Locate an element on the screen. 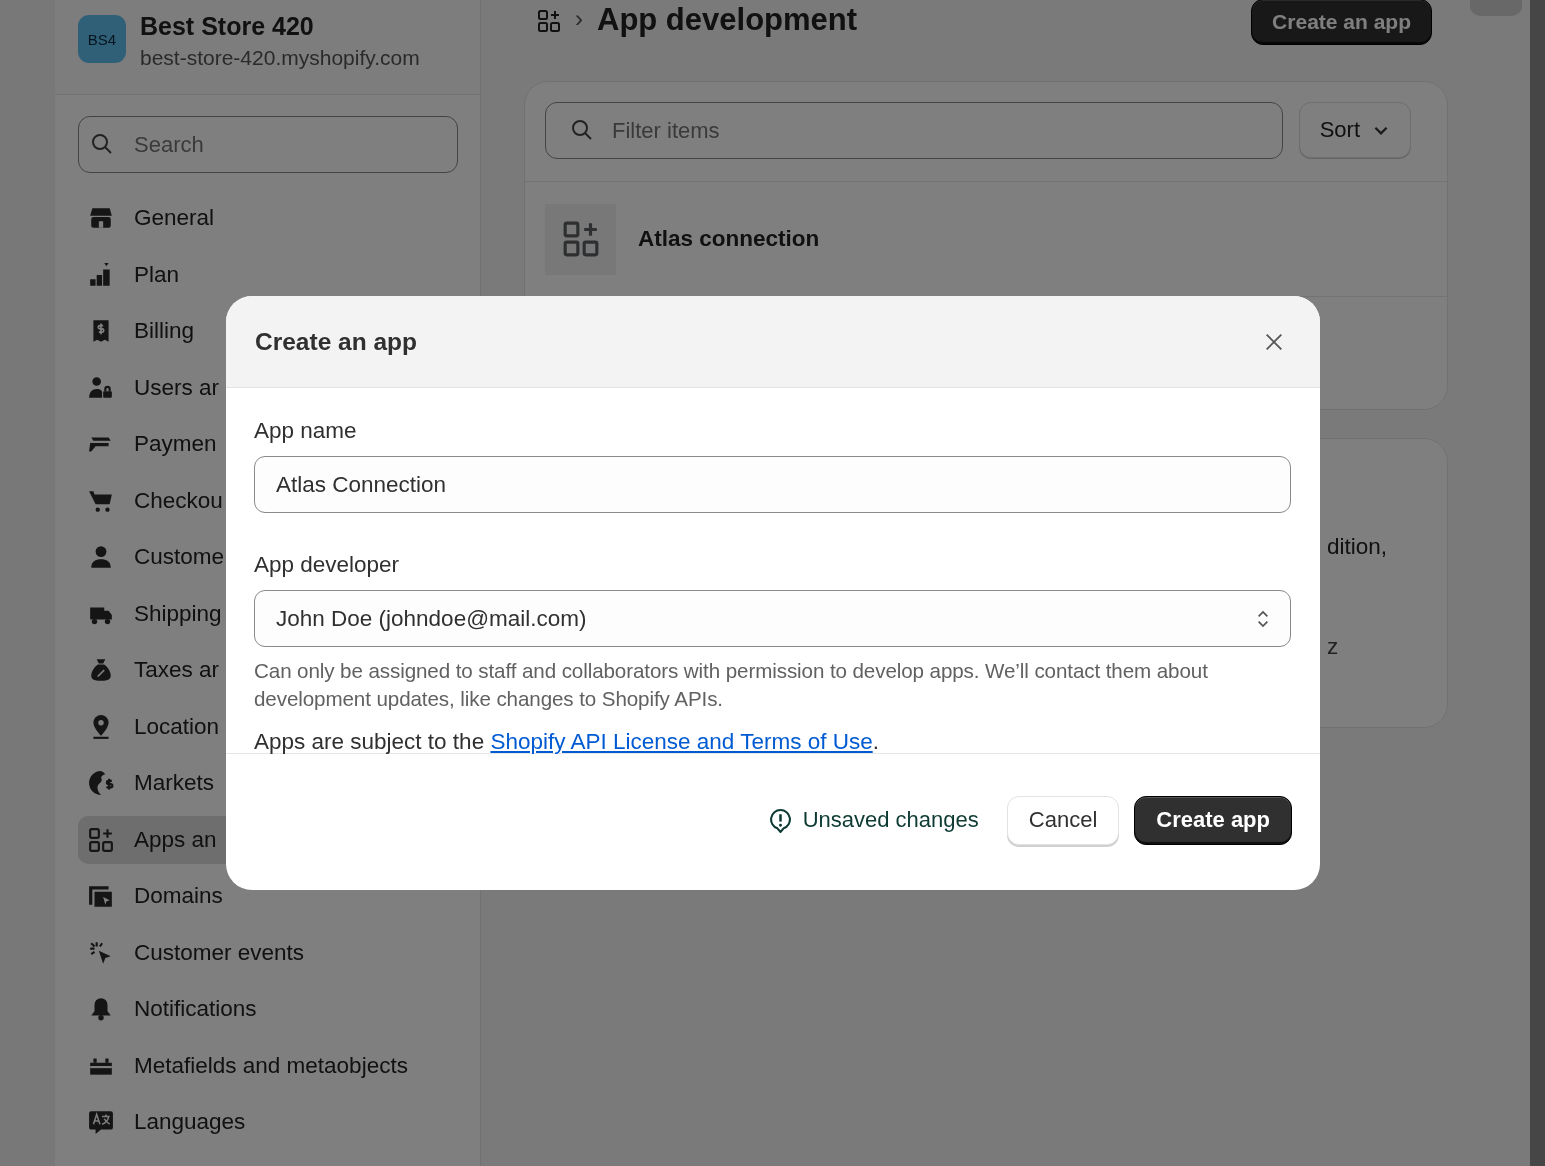  terms-text: Apps are subject to the Shopify API License and Terms of Use. is located at coordinates (567, 742).